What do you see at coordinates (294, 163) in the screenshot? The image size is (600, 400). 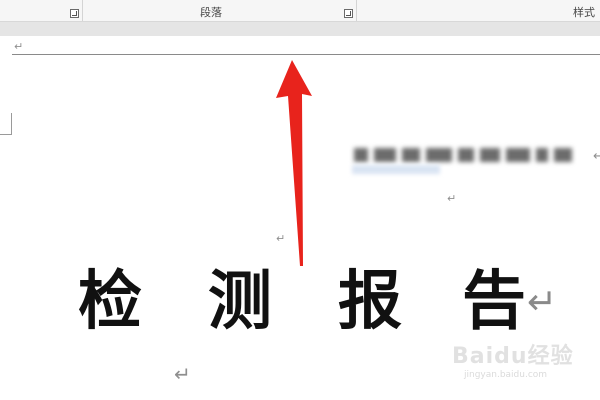 I see `red-annotation-arrow` at bounding box center [294, 163].